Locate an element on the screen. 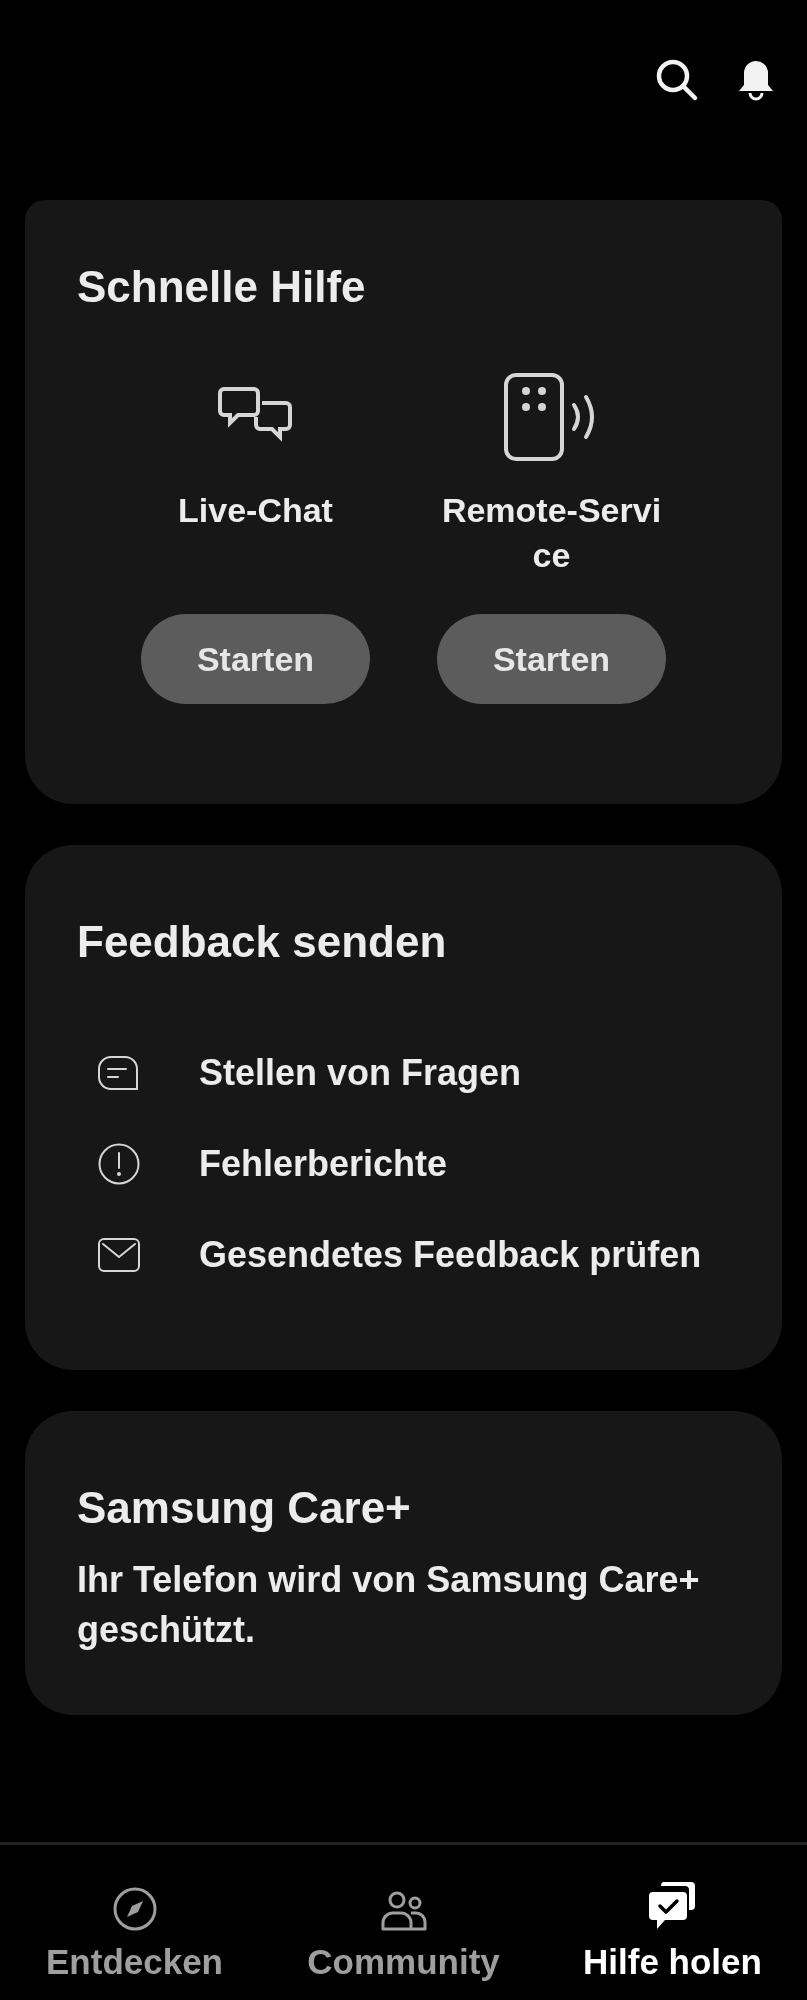  bell-icon is located at coordinates (756, 80).